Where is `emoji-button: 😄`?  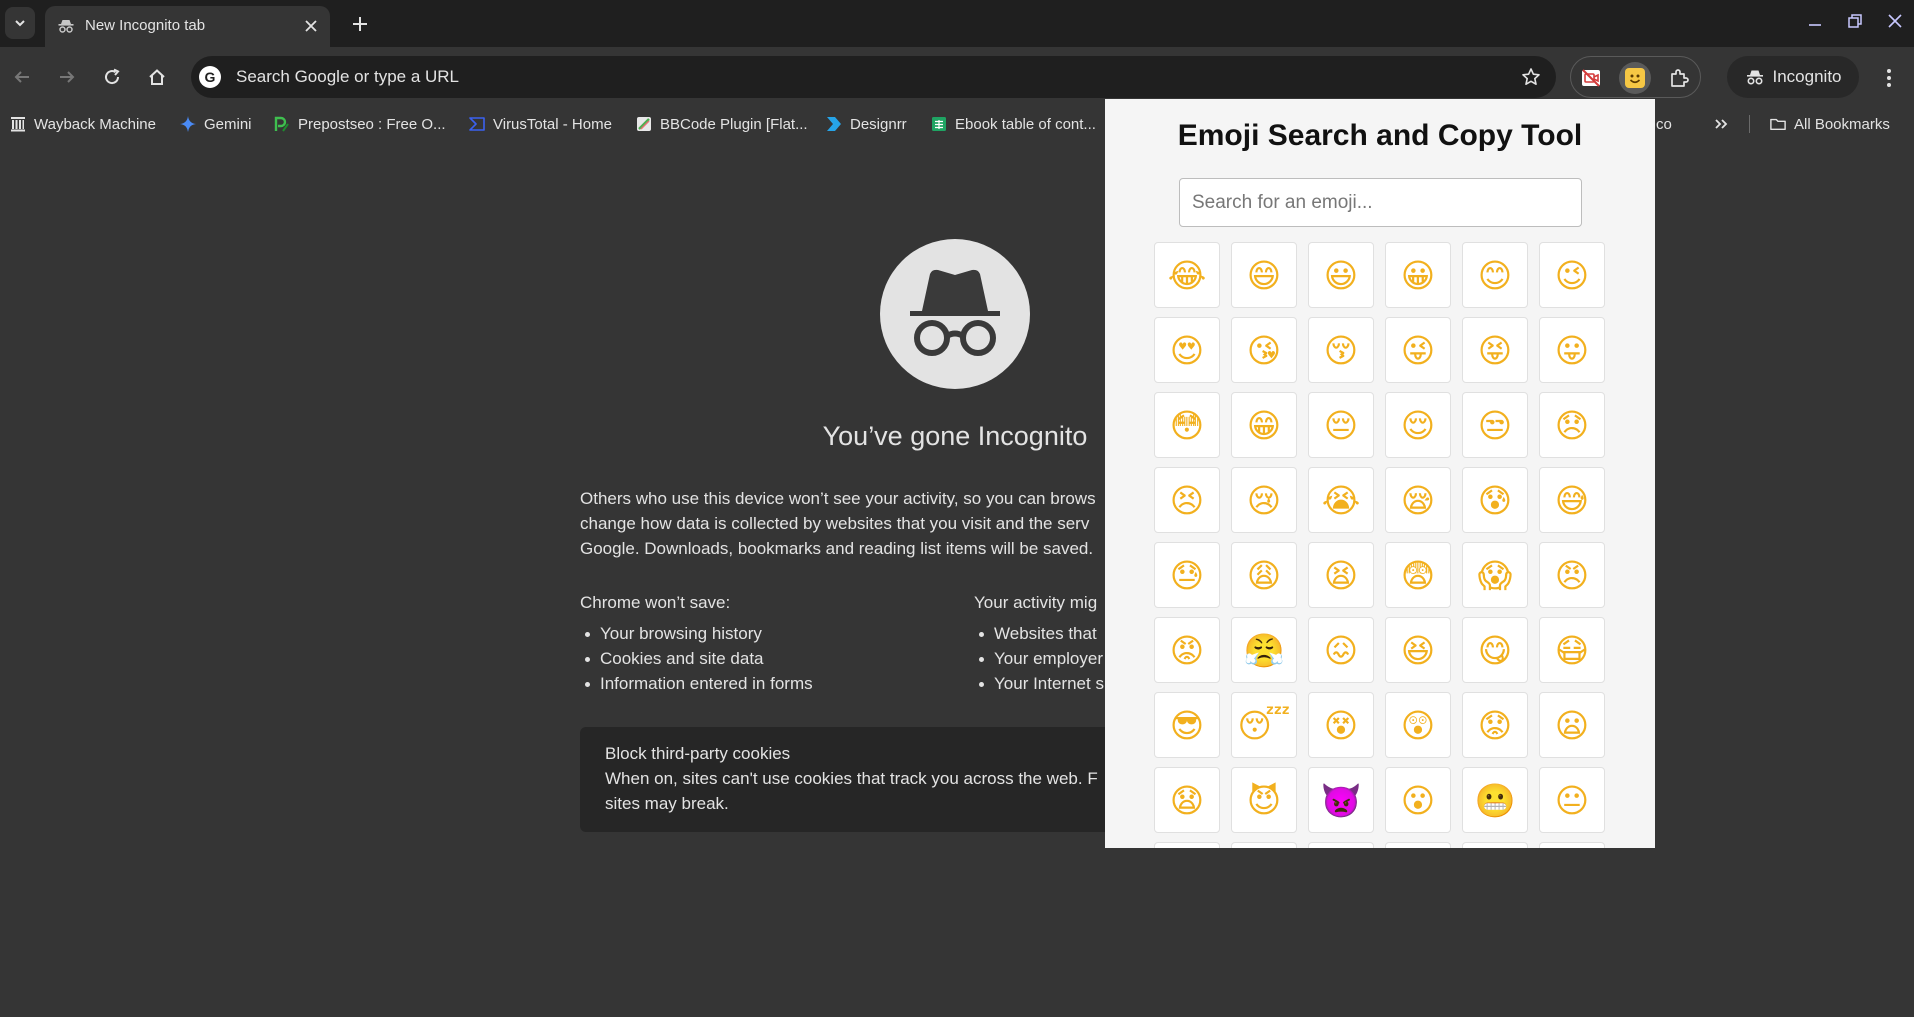 emoji-button: 😄 is located at coordinates (1264, 275).